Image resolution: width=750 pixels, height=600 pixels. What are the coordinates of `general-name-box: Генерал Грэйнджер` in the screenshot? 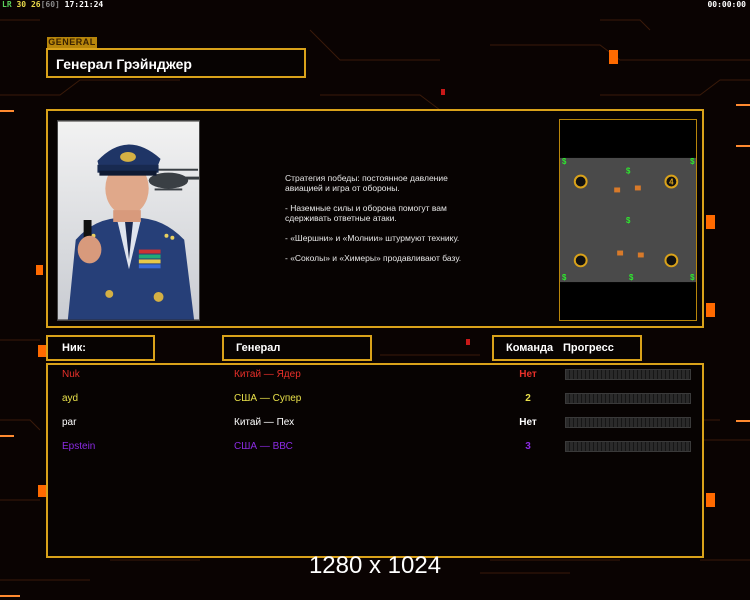 It's located at (176, 63).